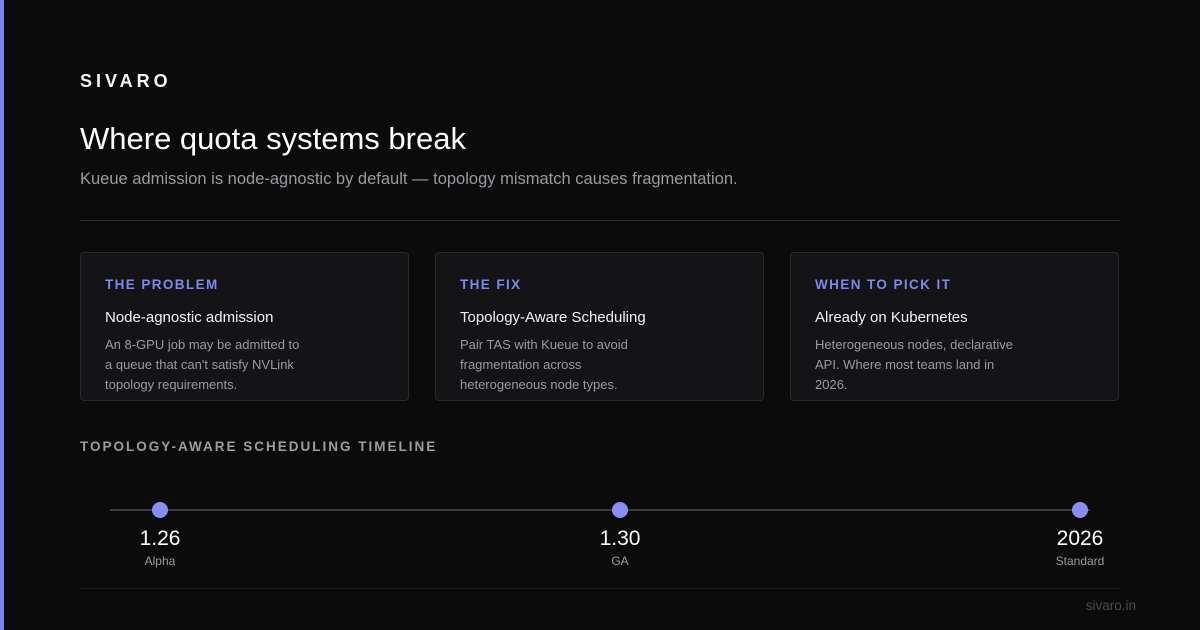  I want to click on milestone-version: 1.30, so click(620, 538).